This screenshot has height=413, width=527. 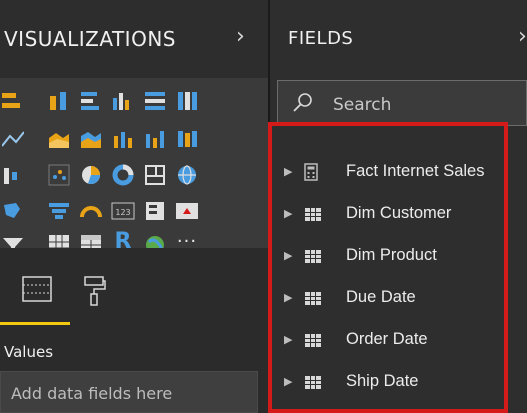 I want to click on paint-roller-icon, so click(x=95, y=293).